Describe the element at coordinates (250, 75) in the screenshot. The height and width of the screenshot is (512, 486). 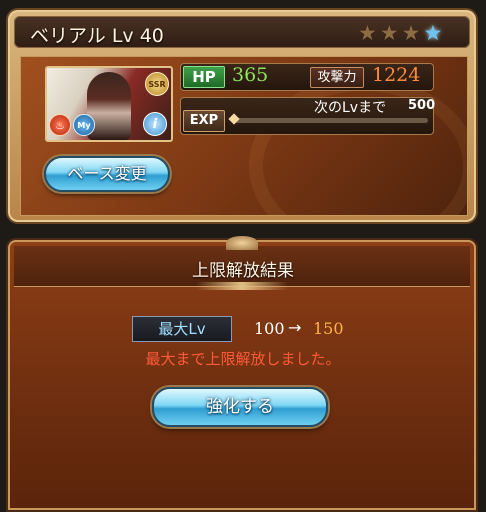
I see `hp-value: 365` at that location.